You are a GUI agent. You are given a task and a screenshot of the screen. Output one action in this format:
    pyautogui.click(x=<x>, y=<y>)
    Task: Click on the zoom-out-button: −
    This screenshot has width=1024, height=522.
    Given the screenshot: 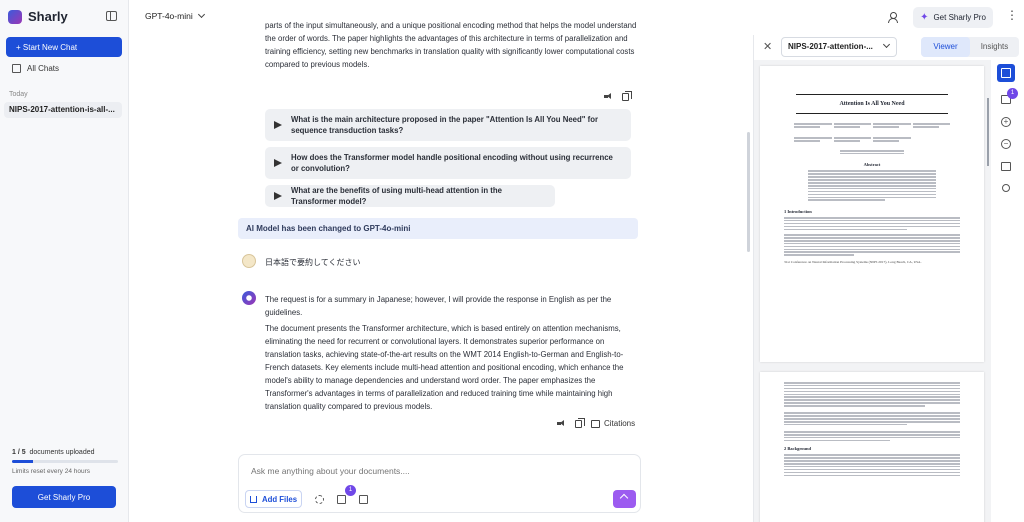 What is the action you would take?
    pyautogui.click(x=1006, y=144)
    